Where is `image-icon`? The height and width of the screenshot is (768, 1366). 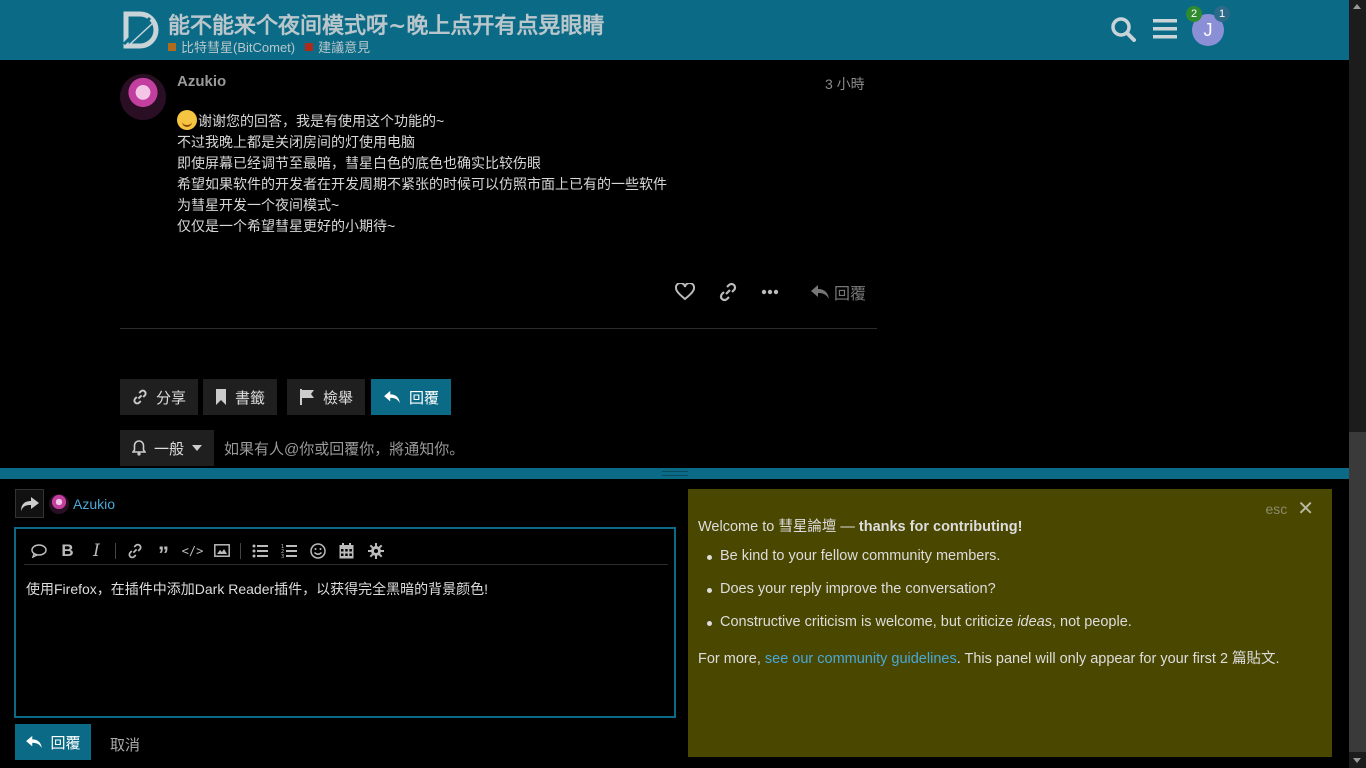 image-icon is located at coordinates (221, 551).